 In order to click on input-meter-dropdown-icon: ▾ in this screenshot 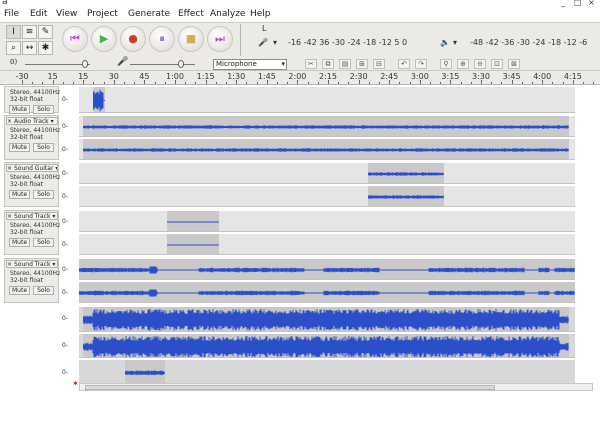, I will do `click(275, 42)`.